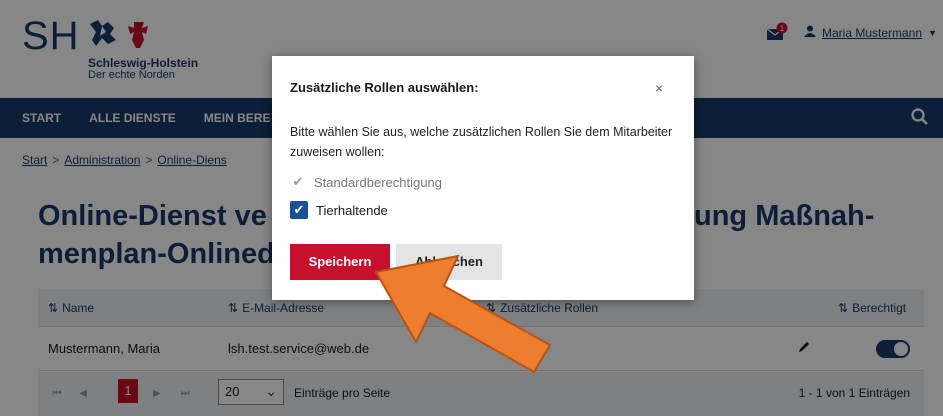 The image size is (943, 416). I want to click on annotation-arrow, so click(463, 314).